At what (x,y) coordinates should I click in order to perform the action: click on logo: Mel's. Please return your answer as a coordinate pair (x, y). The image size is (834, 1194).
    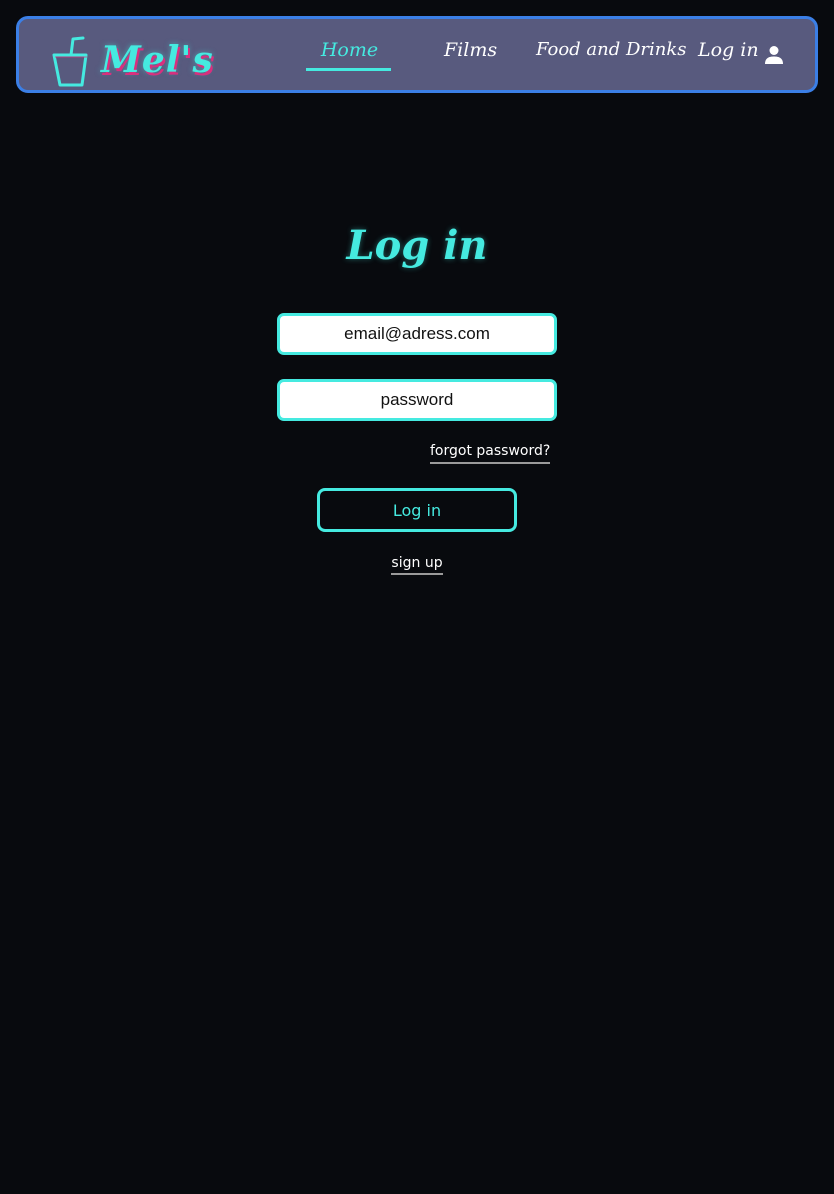
    Looking at the image, I should click on (131, 61).